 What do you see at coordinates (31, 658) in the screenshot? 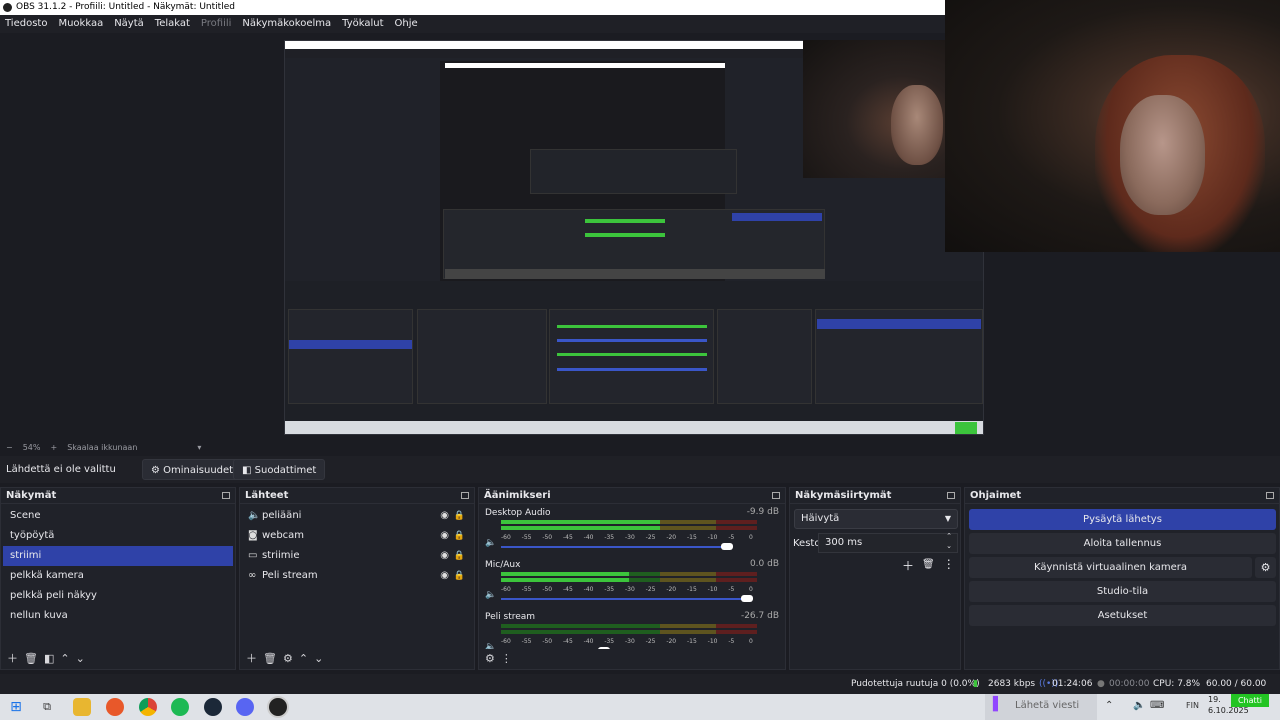
I see `remove-scene-icon: 🗑` at bounding box center [31, 658].